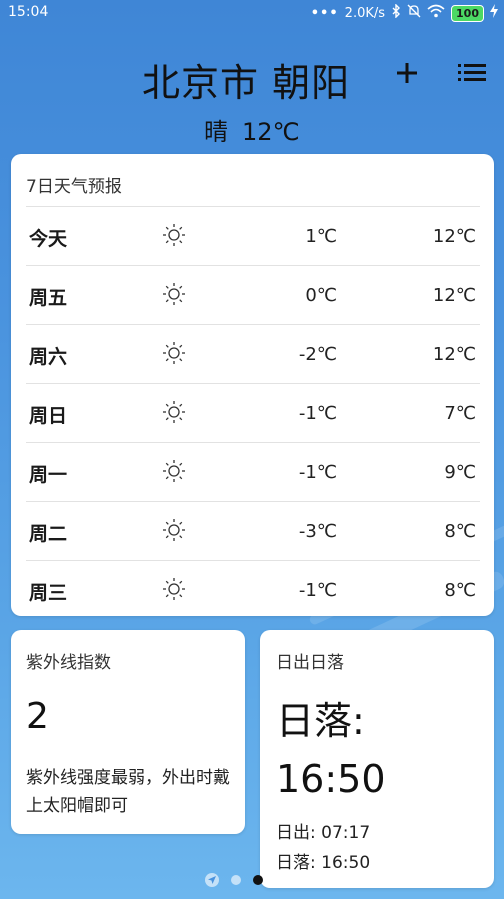 Image resolution: width=504 pixels, height=899 pixels. Describe the element at coordinates (321, 236) in the screenshot. I see `forecast-low: 1℃` at that location.